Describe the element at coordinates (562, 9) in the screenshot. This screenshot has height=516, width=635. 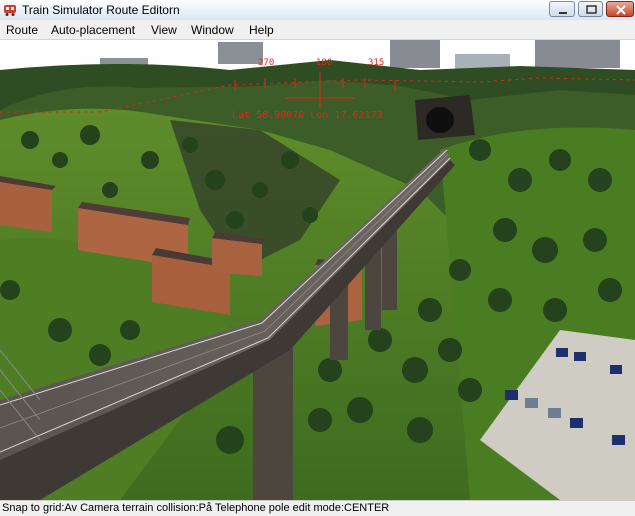
I see `minimize-button` at that location.